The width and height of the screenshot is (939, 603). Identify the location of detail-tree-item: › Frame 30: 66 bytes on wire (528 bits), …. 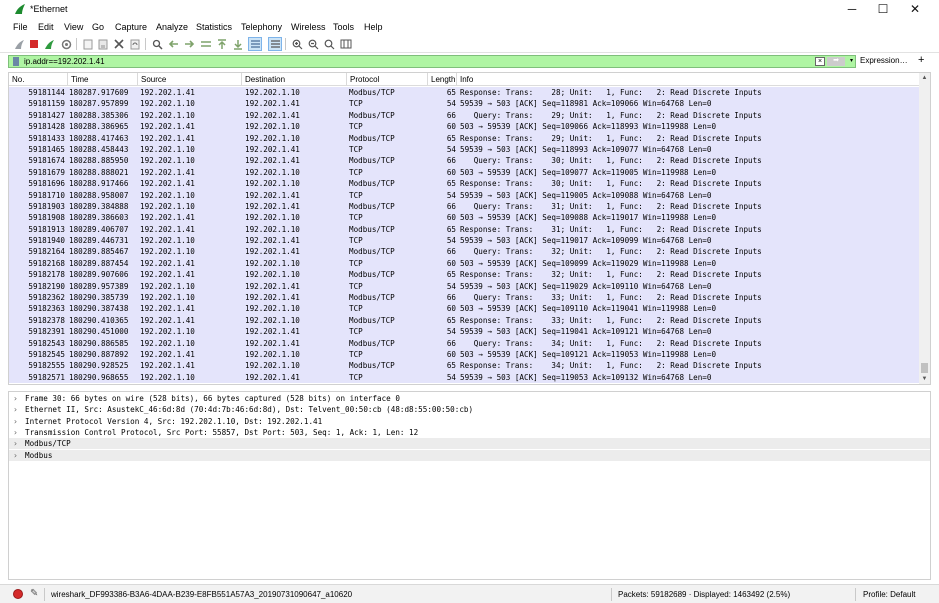
(469, 398).